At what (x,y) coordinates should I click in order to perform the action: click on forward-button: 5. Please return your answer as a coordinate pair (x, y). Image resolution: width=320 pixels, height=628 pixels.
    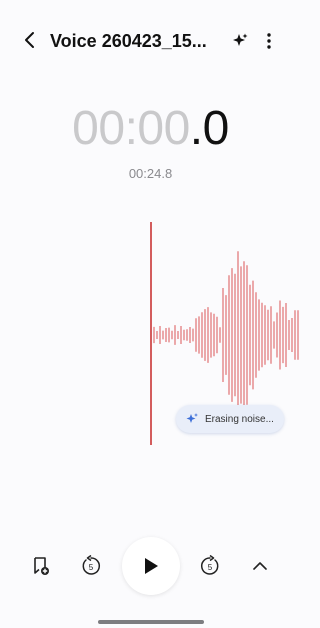
    Looking at the image, I should click on (210, 566).